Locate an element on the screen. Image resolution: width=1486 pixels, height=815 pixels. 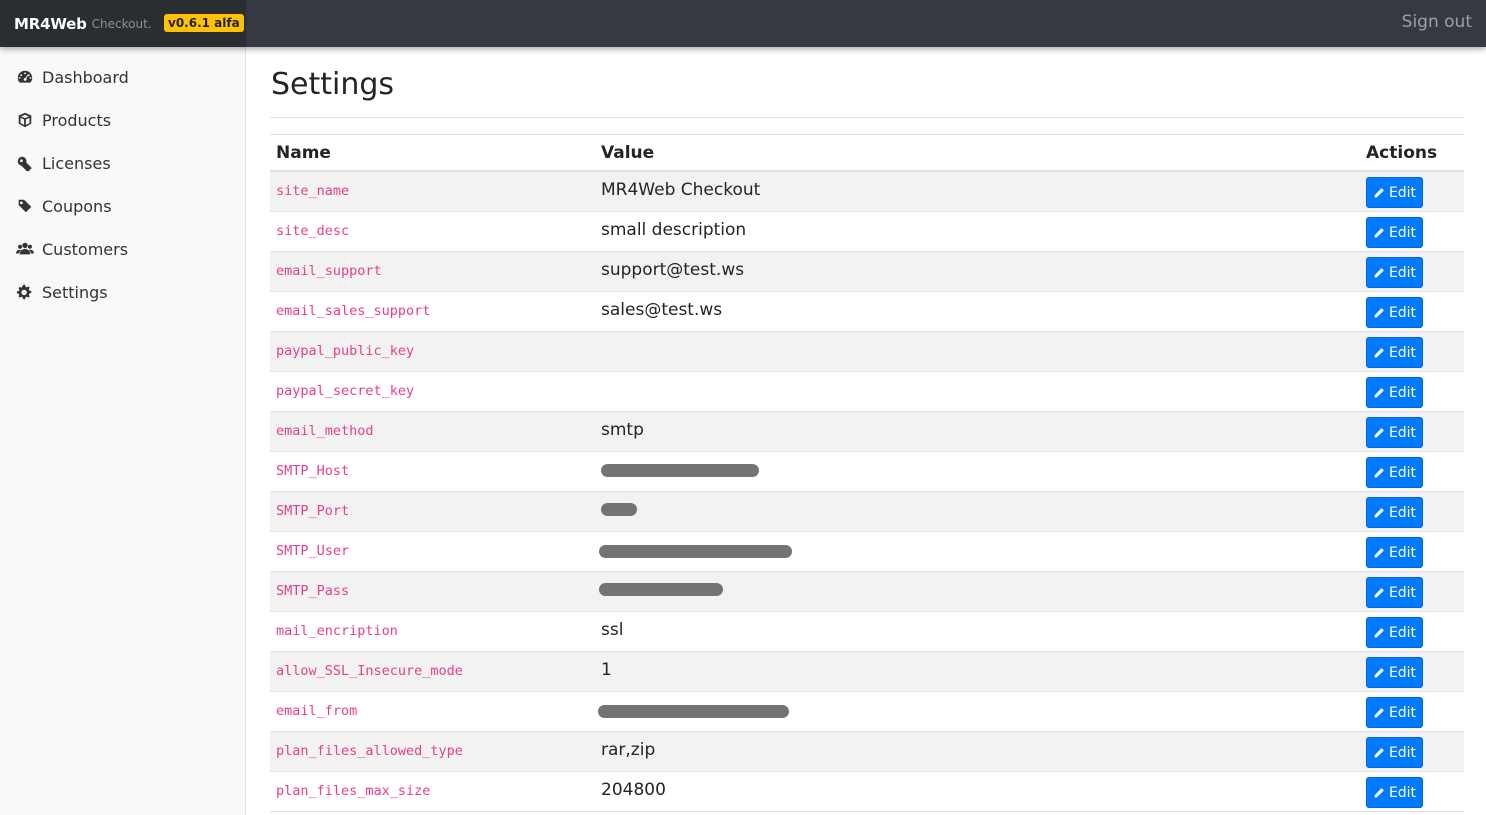
sidebar-item-label: Products is located at coordinates (77, 120).